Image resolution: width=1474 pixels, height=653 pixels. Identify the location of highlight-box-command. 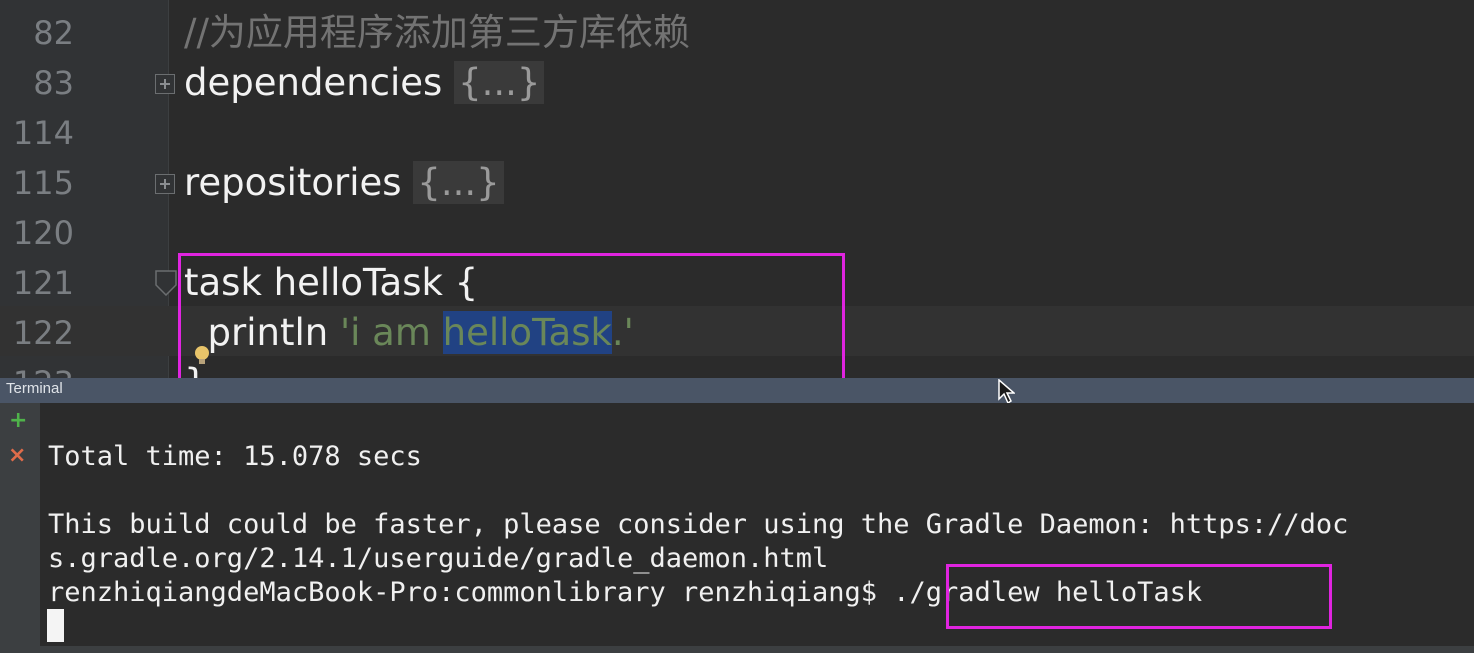
(1139, 596).